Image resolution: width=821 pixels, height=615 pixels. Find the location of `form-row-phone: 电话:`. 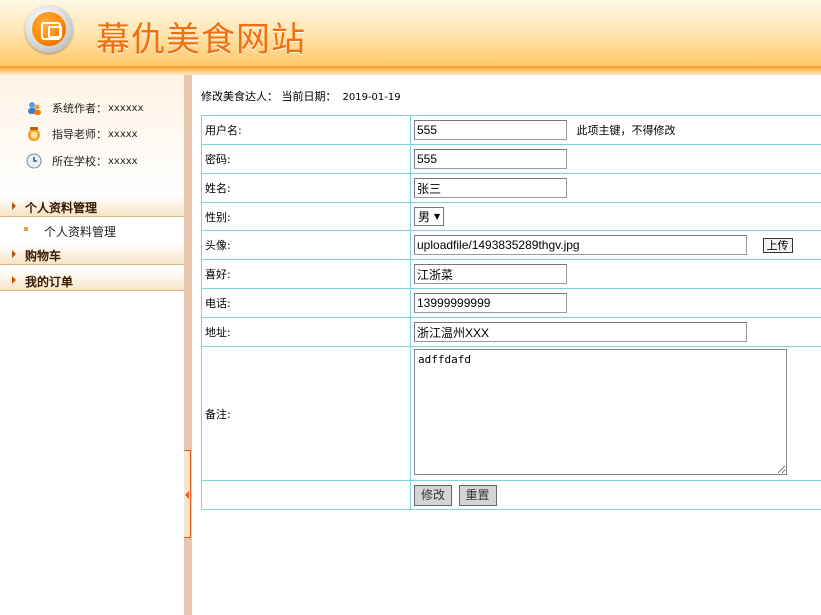

form-row-phone: 电话: is located at coordinates (511, 303).